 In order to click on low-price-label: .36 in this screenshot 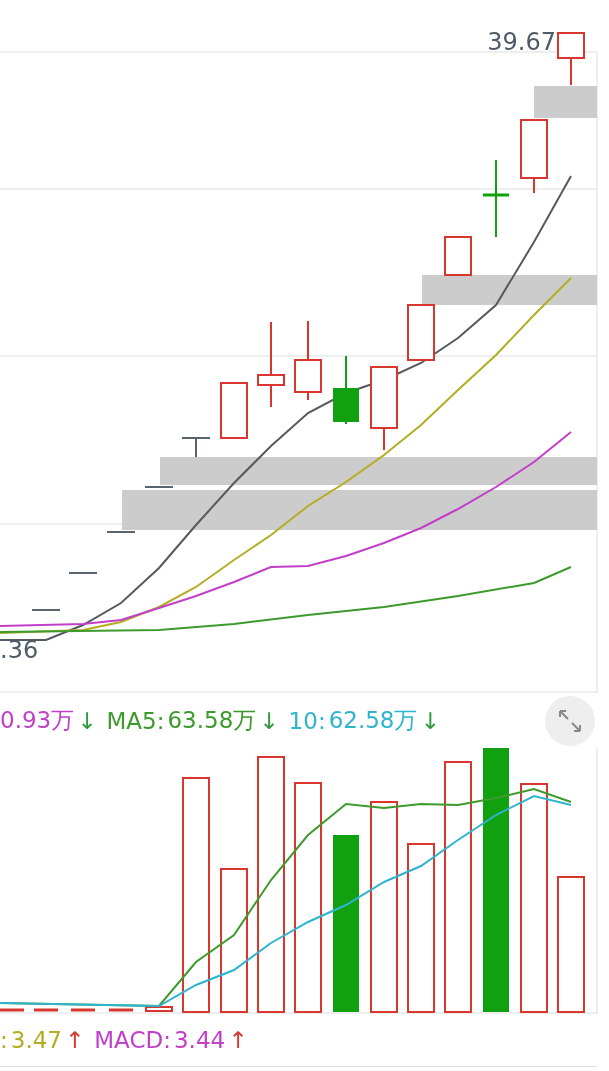, I will do `click(19, 650)`.